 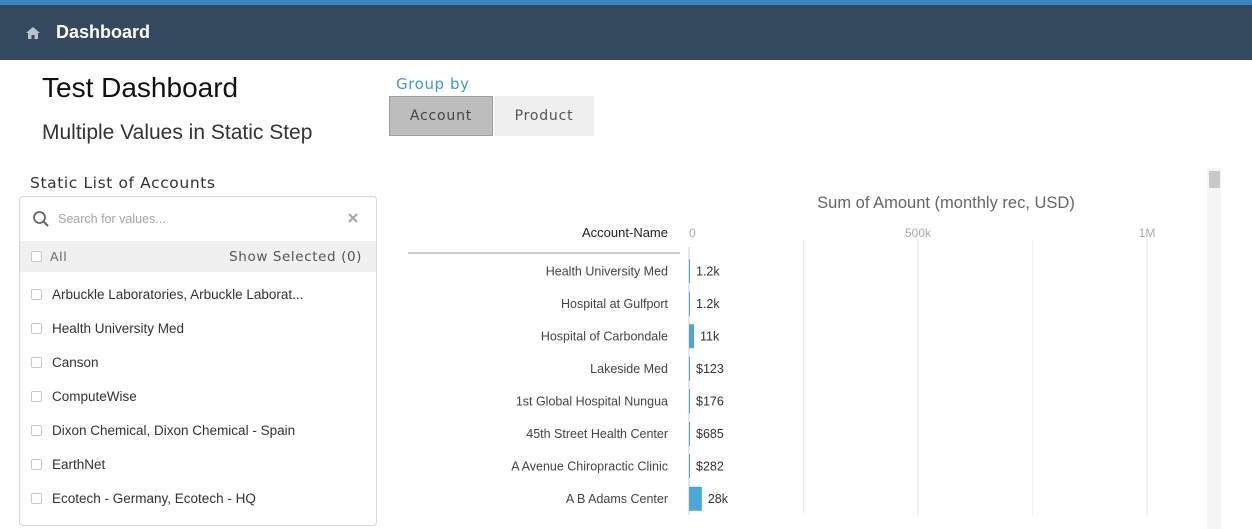 What do you see at coordinates (198, 464) in the screenshot?
I see `list-item: EarthNet` at bounding box center [198, 464].